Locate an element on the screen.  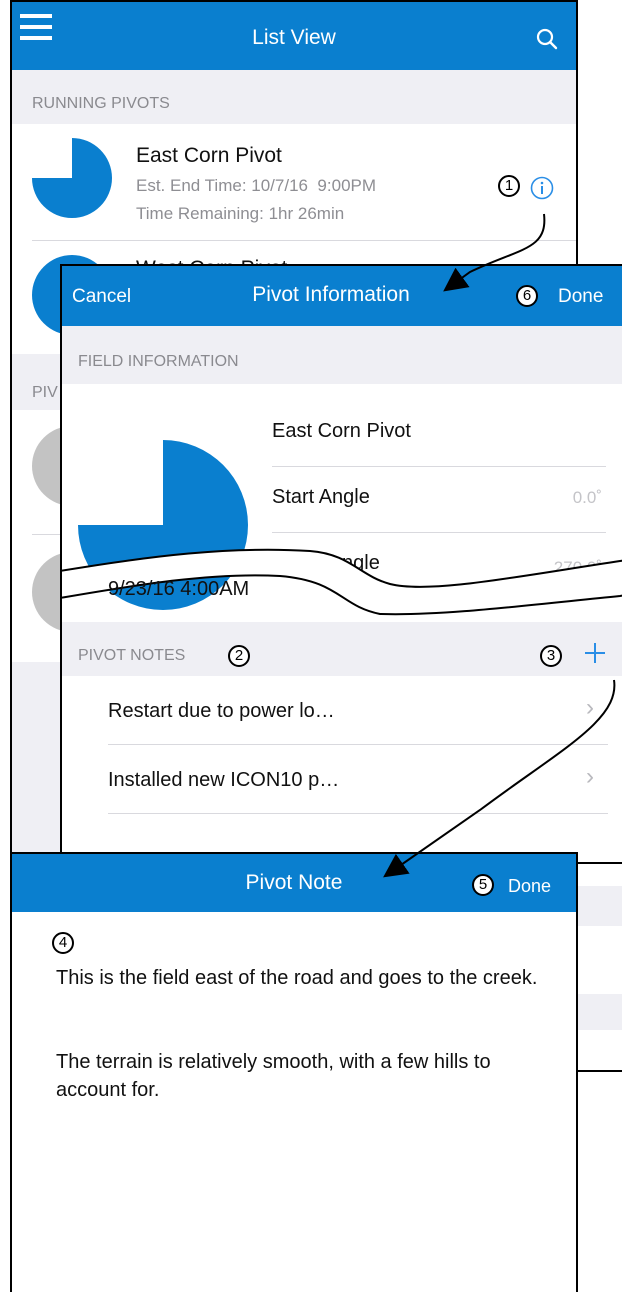
callout-1: 1 is located at coordinates (509, 186).